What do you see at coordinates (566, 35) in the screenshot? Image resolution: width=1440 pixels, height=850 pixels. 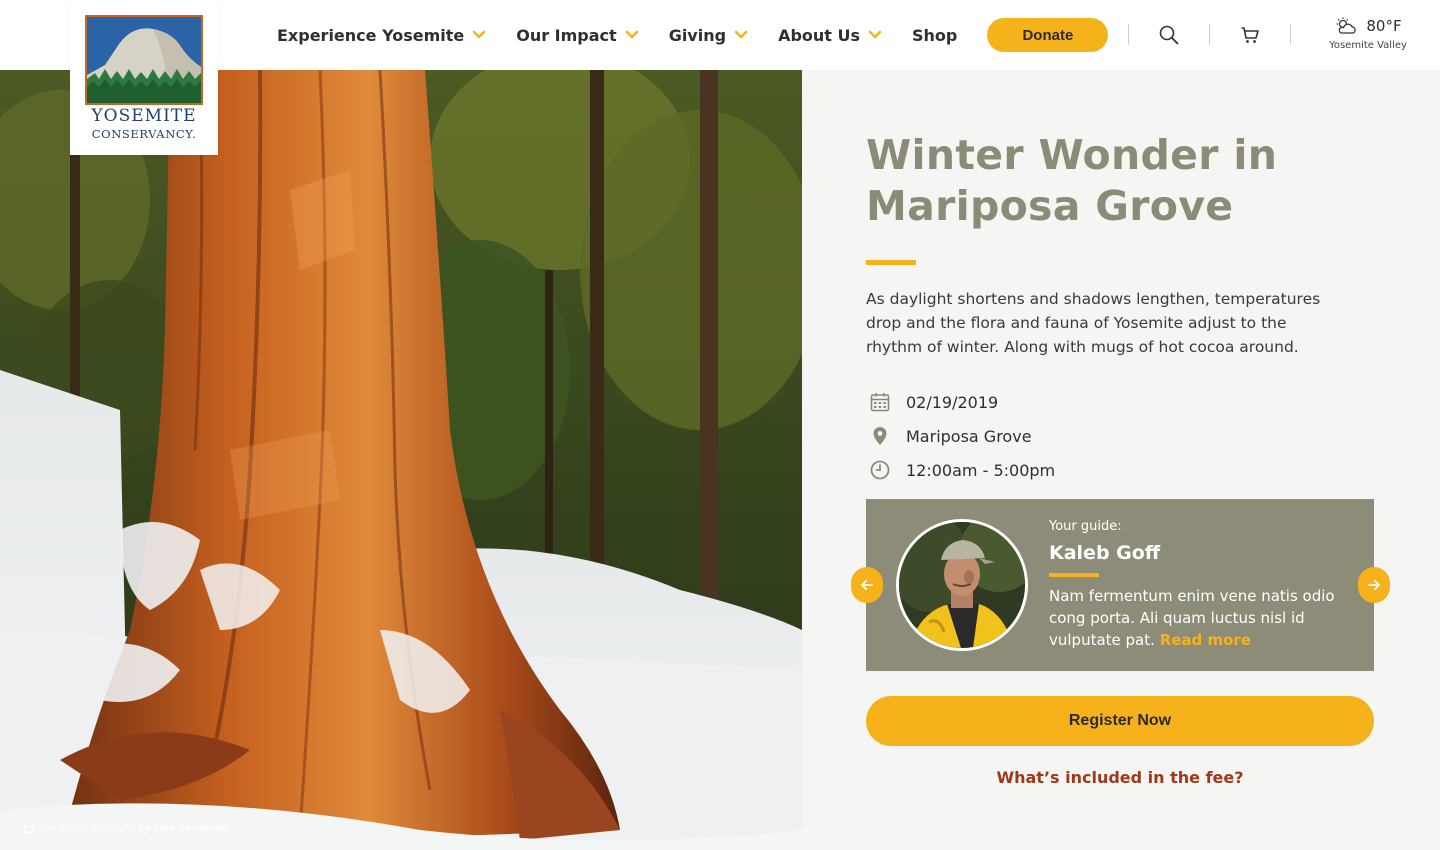 I see `nav-label: Our Impact` at bounding box center [566, 35].